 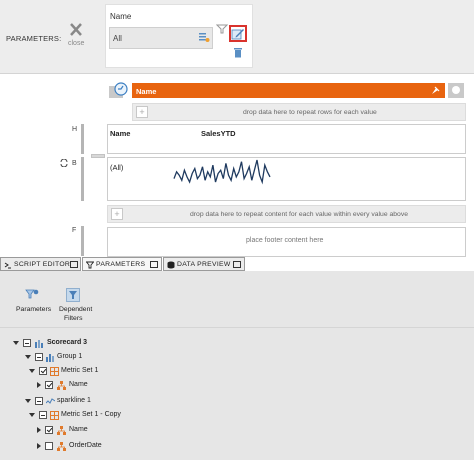 I want to click on tab-data-preview: DATA PREVIEW, so click(x=204, y=264).